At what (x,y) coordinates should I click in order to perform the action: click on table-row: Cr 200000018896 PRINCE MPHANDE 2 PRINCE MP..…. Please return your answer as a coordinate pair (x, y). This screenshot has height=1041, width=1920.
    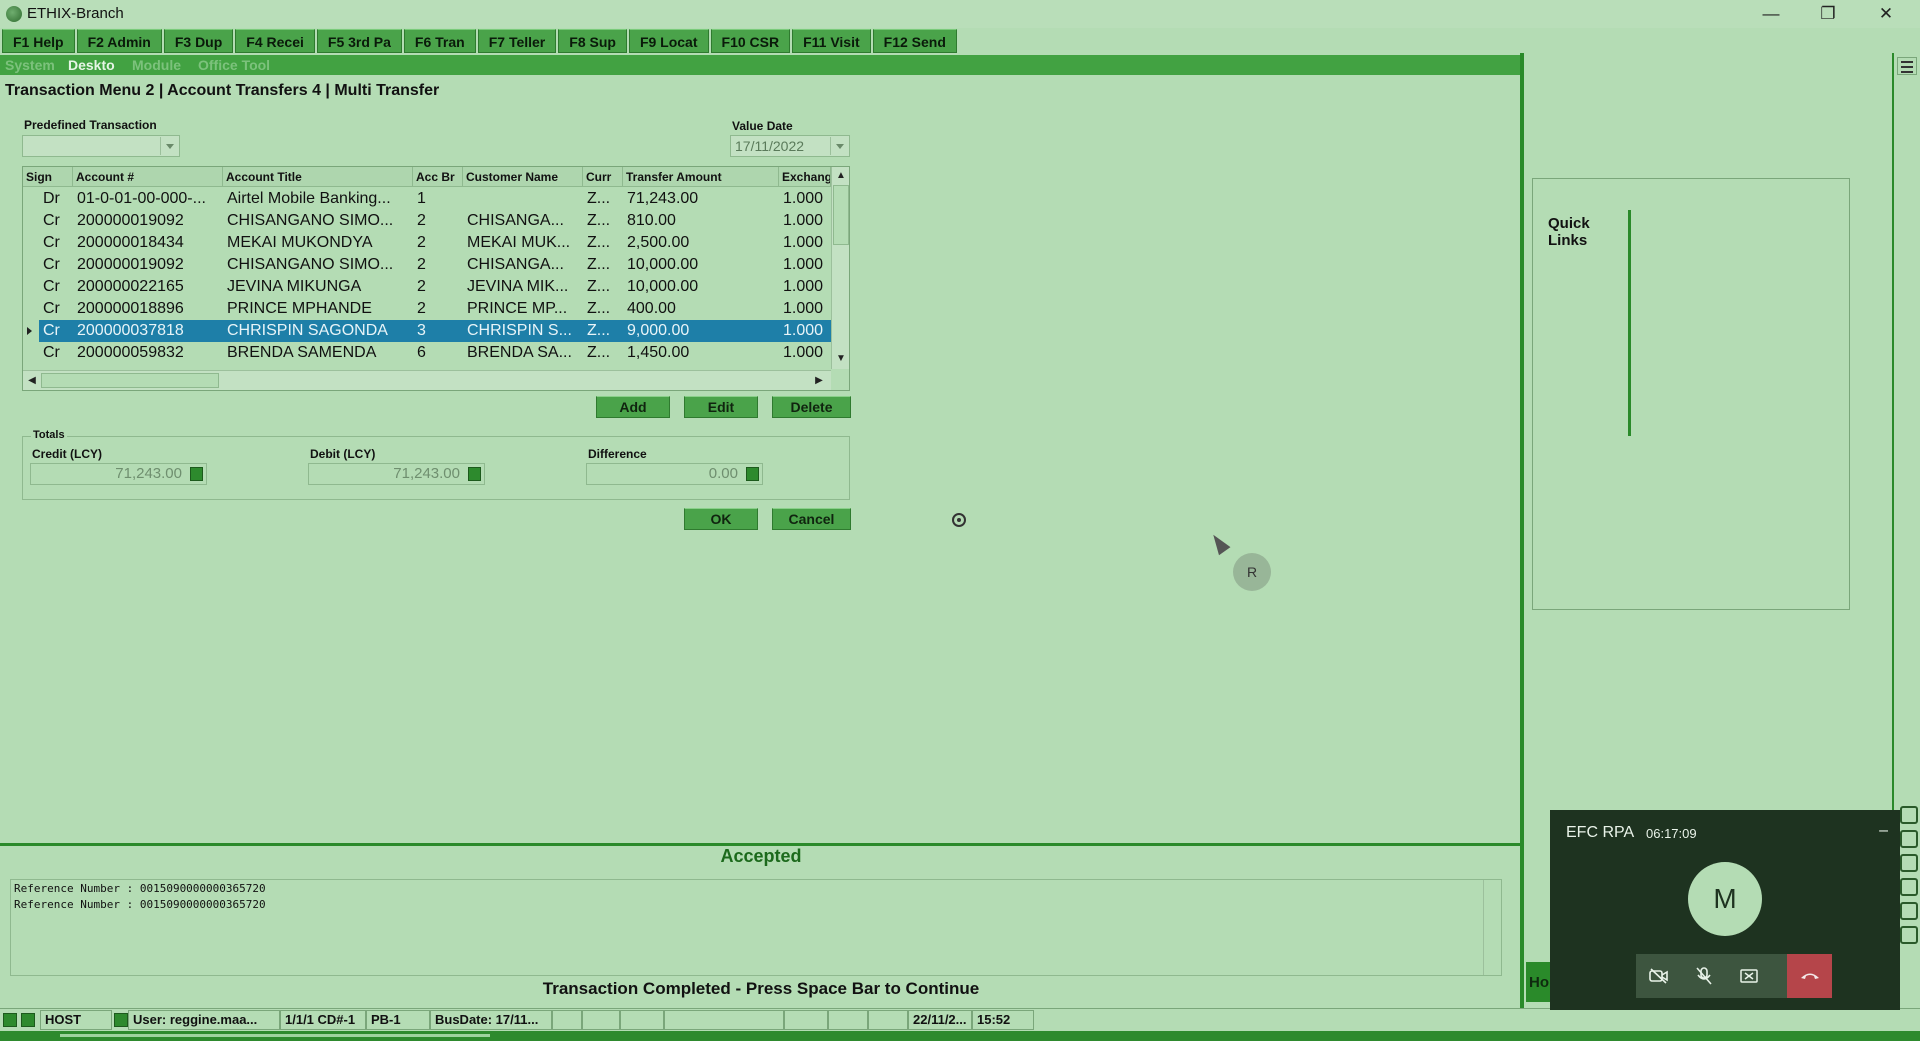
    Looking at the image, I should click on (427, 309).